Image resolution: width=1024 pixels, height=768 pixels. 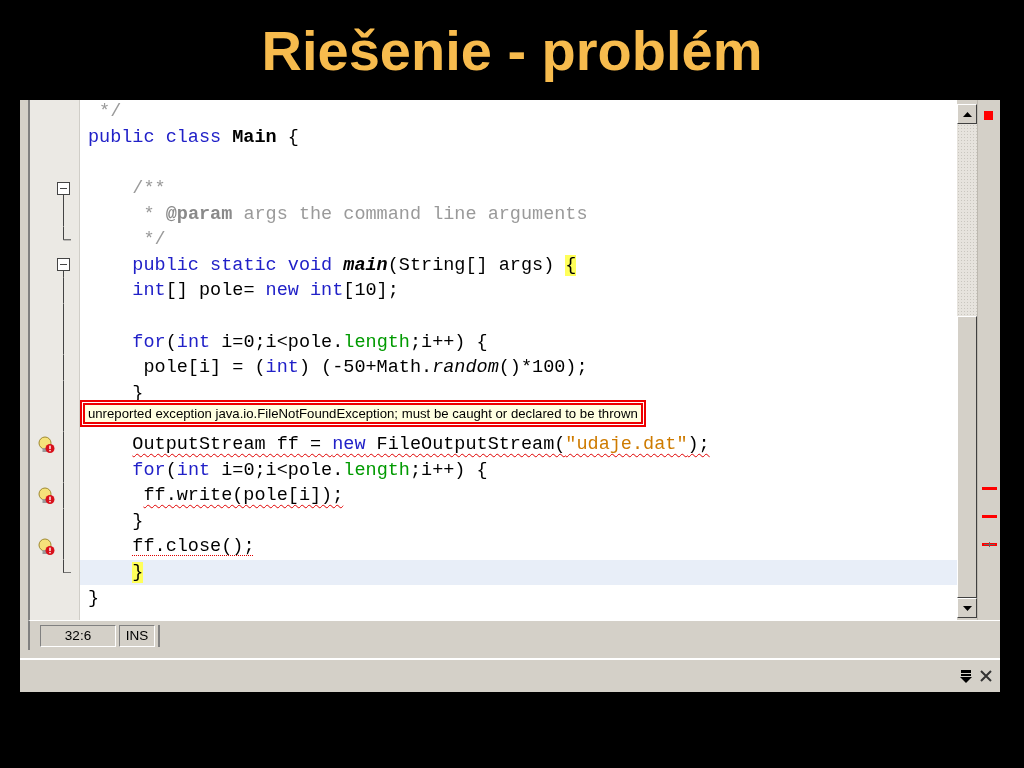 What do you see at coordinates (365, 214) in the screenshot?
I see `code-line: * @param args the command line arguments` at bounding box center [365, 214].